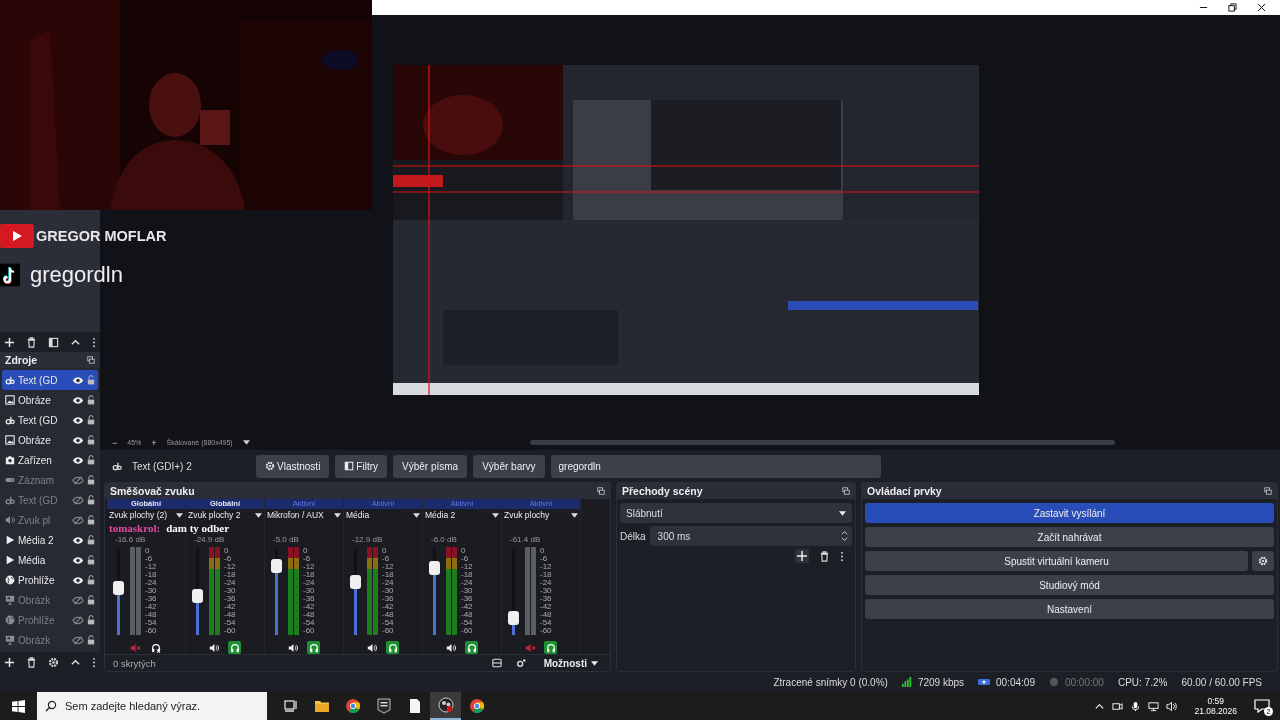  I want to click on scrollbar, so click(822, 442).